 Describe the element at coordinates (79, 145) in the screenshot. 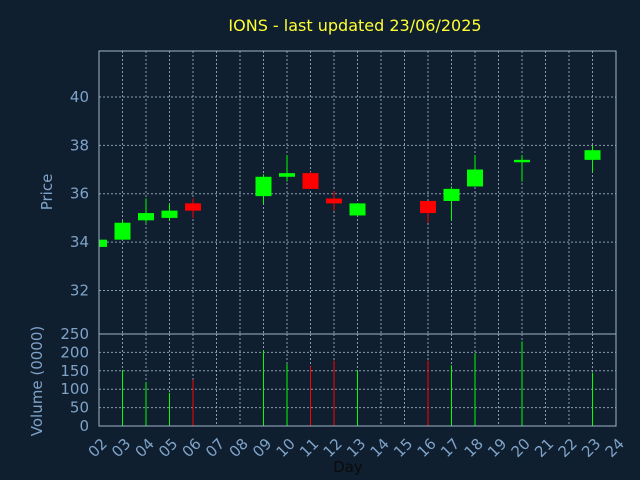

I see `price-tick-label: 38` at that location.